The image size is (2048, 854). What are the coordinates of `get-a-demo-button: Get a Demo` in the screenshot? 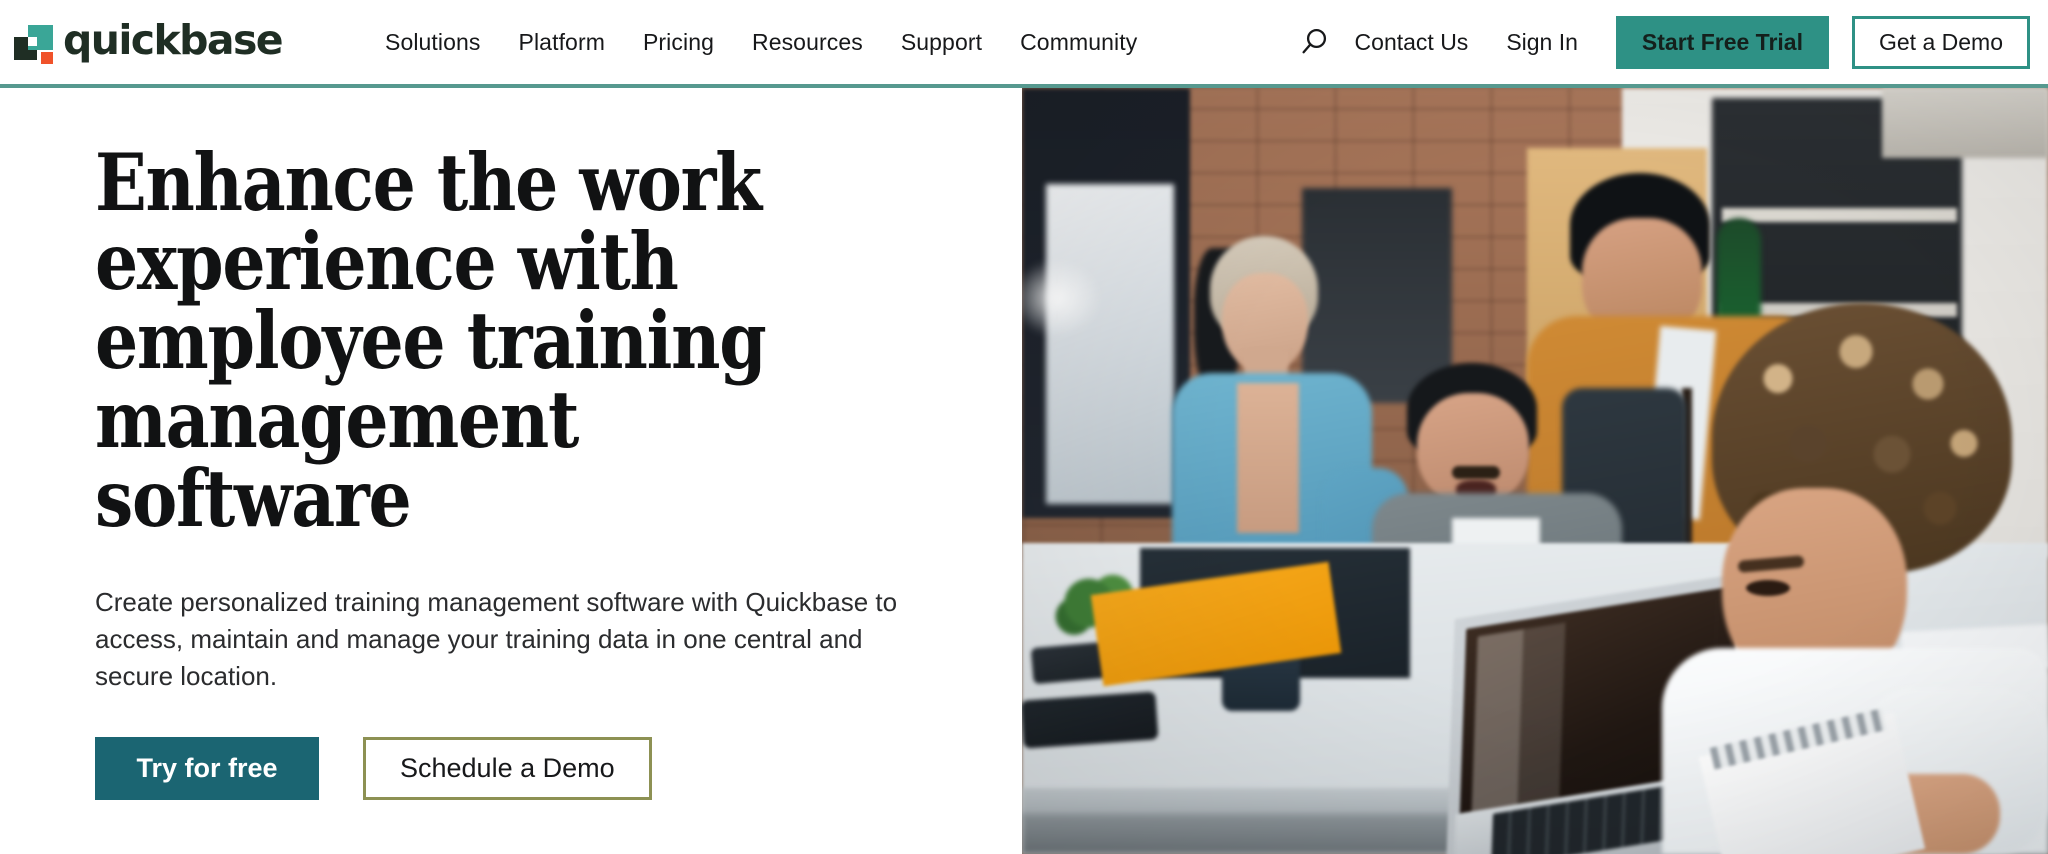 It's located at (1941, 42).